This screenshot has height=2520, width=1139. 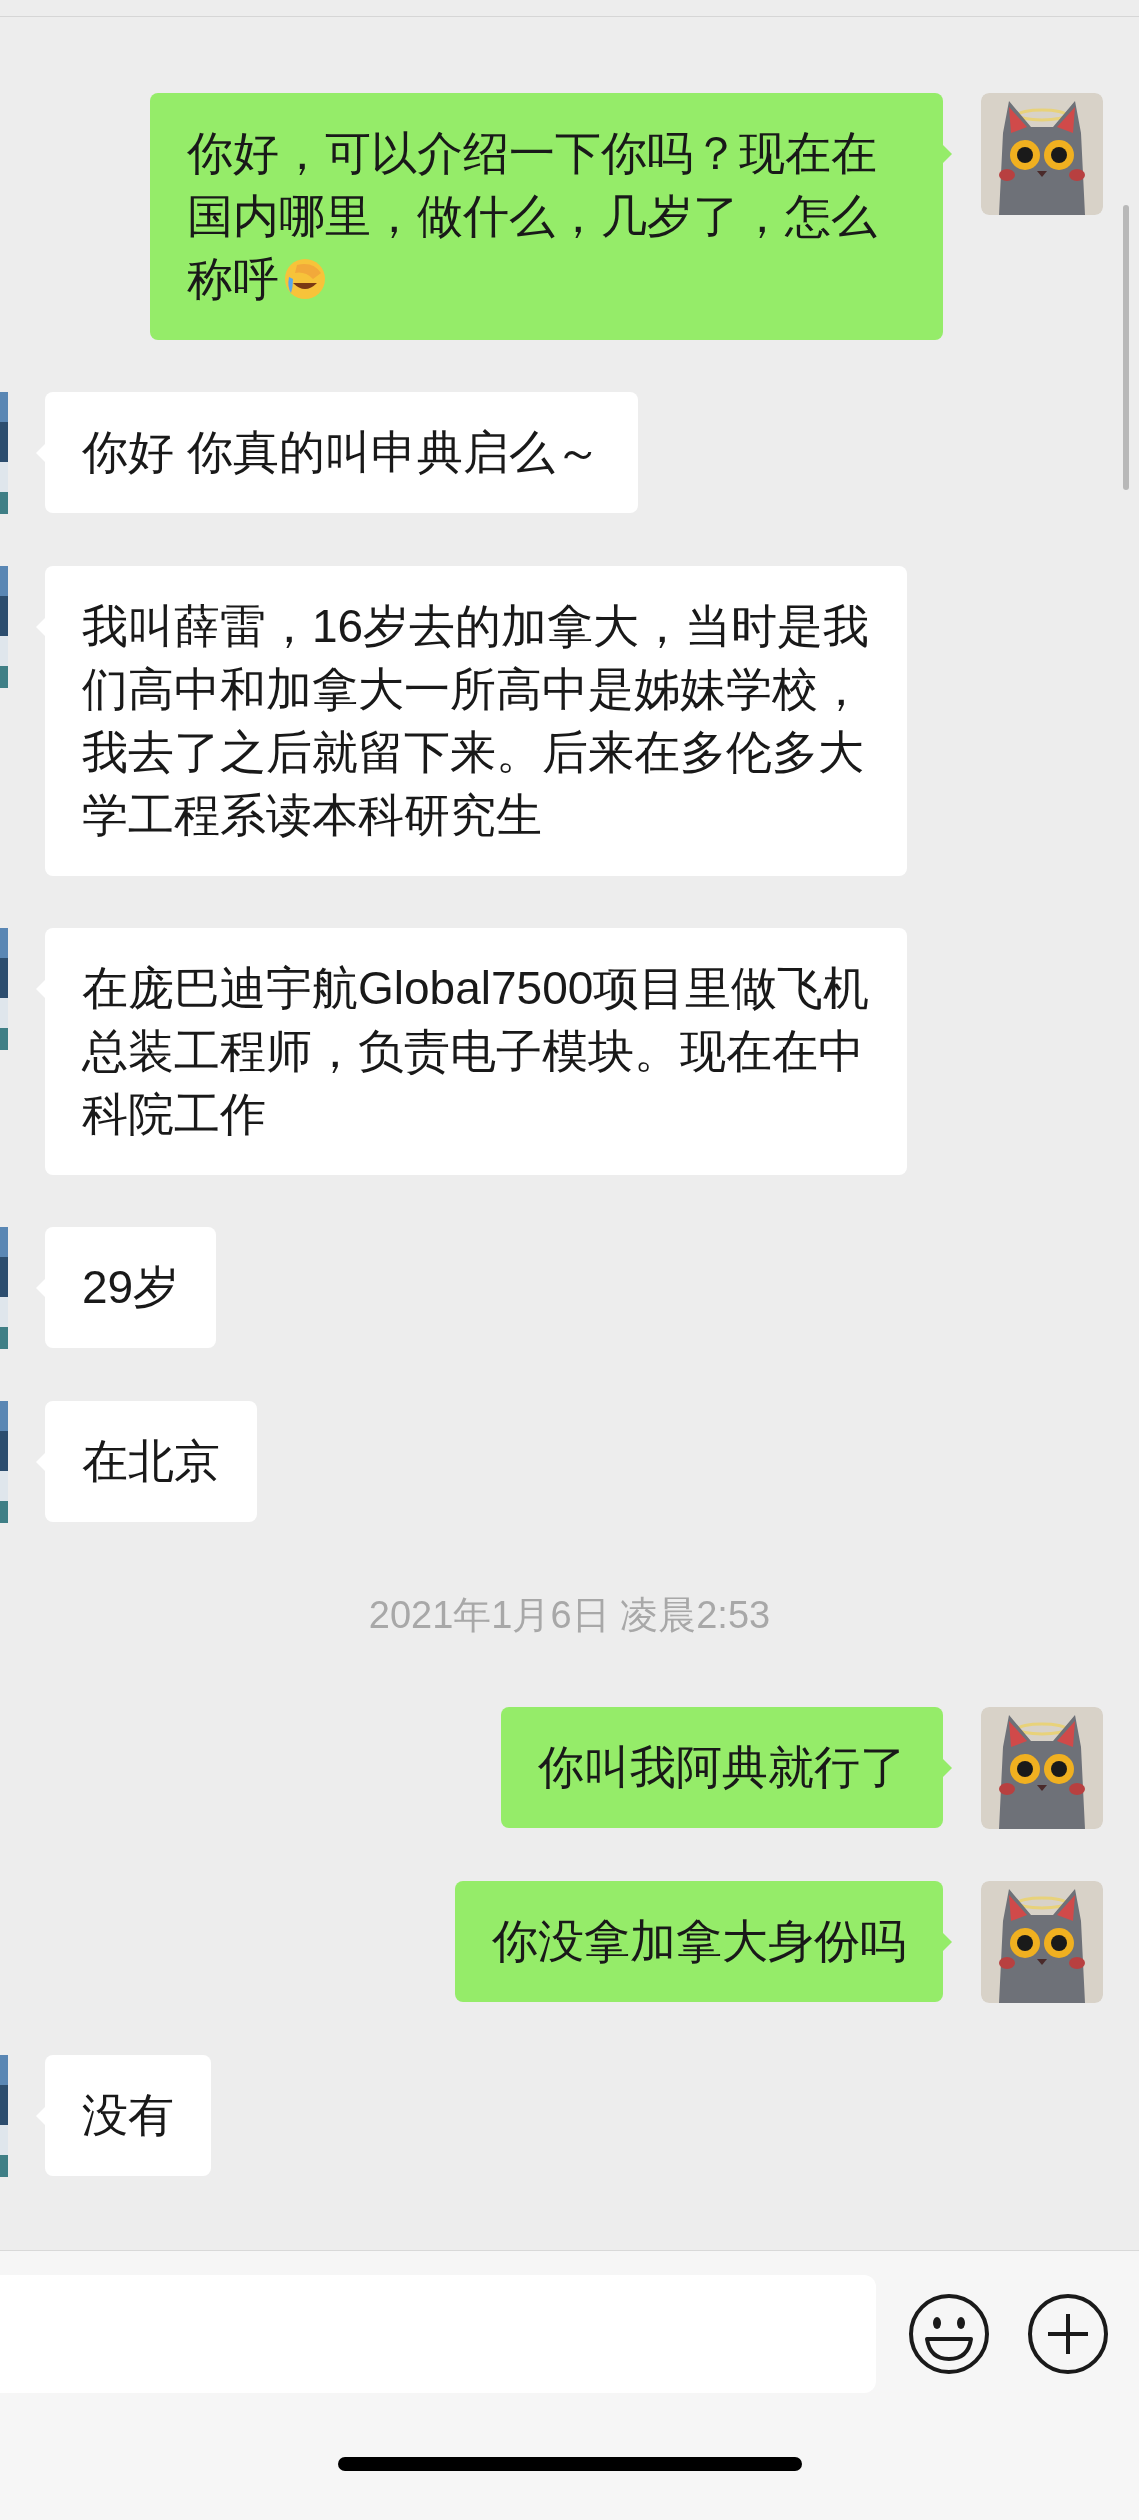 What do you see at coordinates (569, 1615) in the screenshot?
I see `timestamp: 2021年1月6日 凌晨2:53` at bounding box center [569, 1615].